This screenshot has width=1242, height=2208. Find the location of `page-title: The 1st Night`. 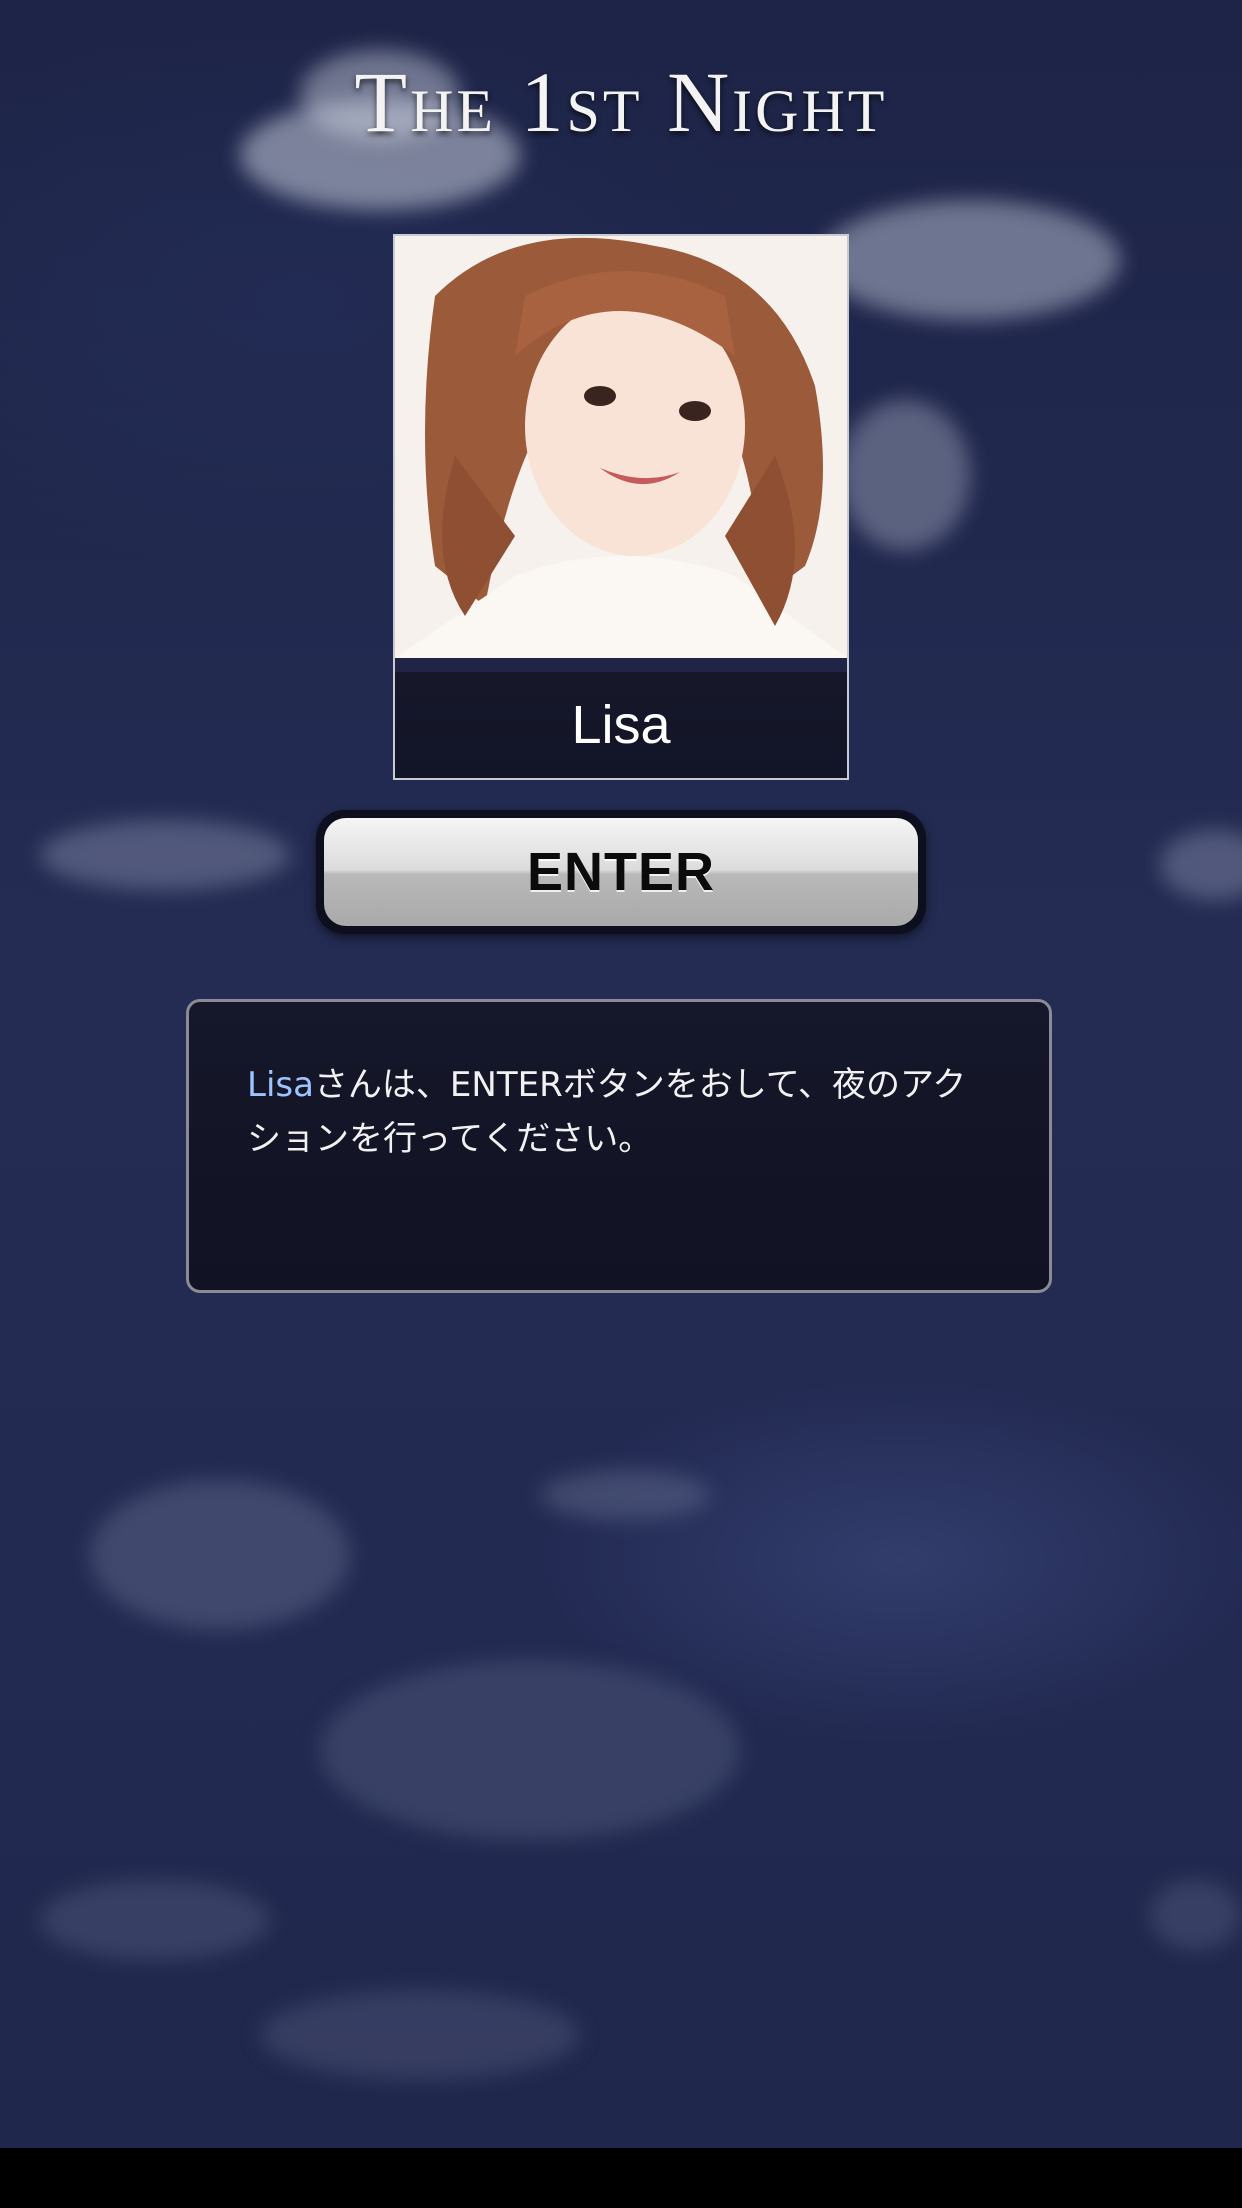

page-title: The 1st Night is located at coordinates (621, 102).